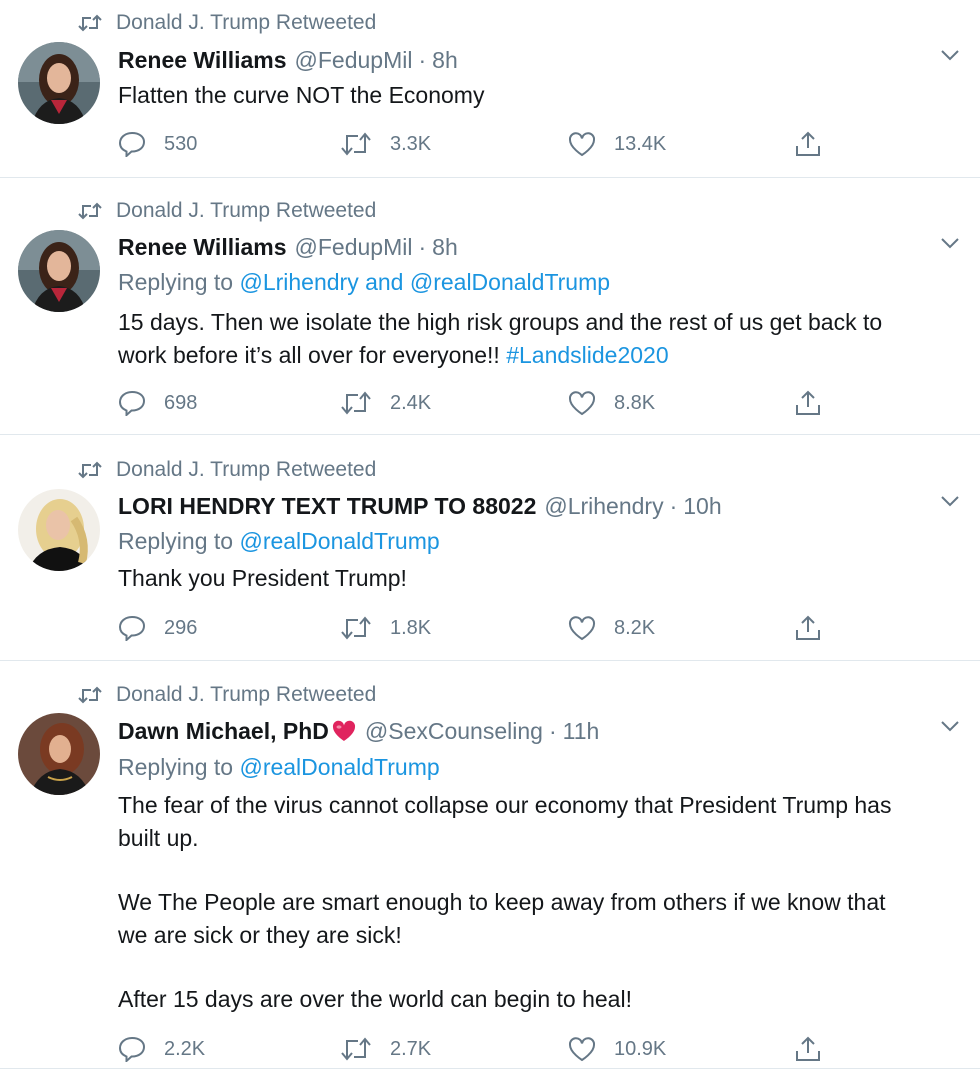 This screenshot has height=1069, width=980. What do you see at coordinates (411, 143) in the screenshot?
I see `retweet-count: 3.3K` at bounding box center [411, 143].